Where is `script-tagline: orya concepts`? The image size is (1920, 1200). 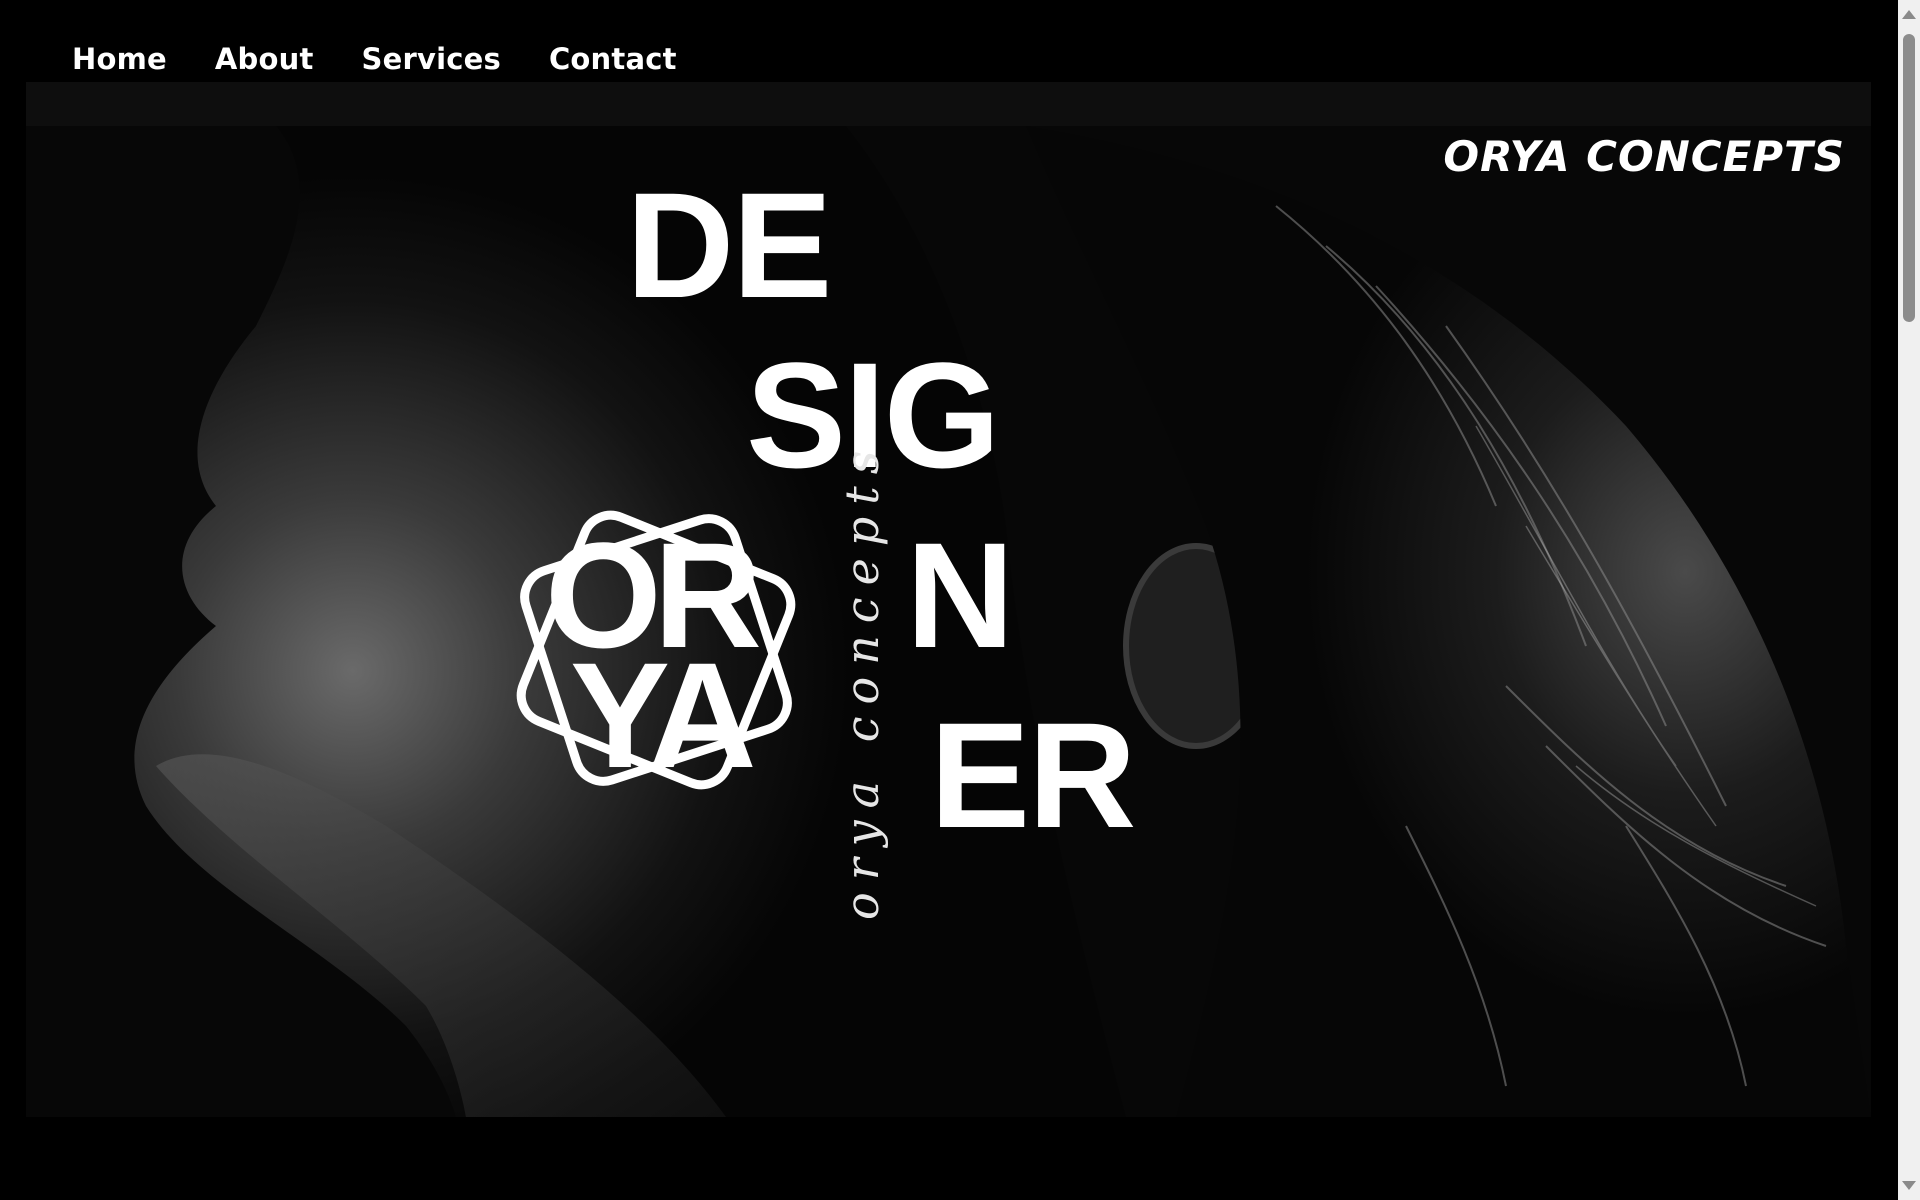 script-tagline: orya concepts is located at coordinates (862, 679).